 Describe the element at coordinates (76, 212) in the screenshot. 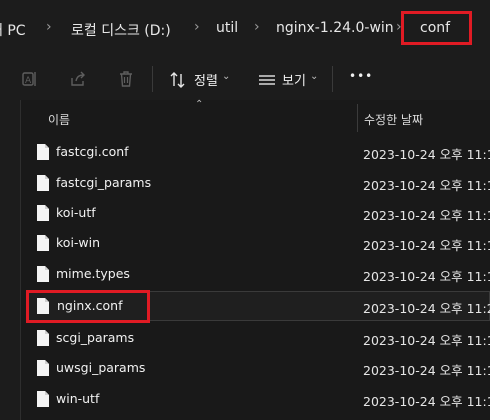

I see `file-name: koi-utf` at that location.